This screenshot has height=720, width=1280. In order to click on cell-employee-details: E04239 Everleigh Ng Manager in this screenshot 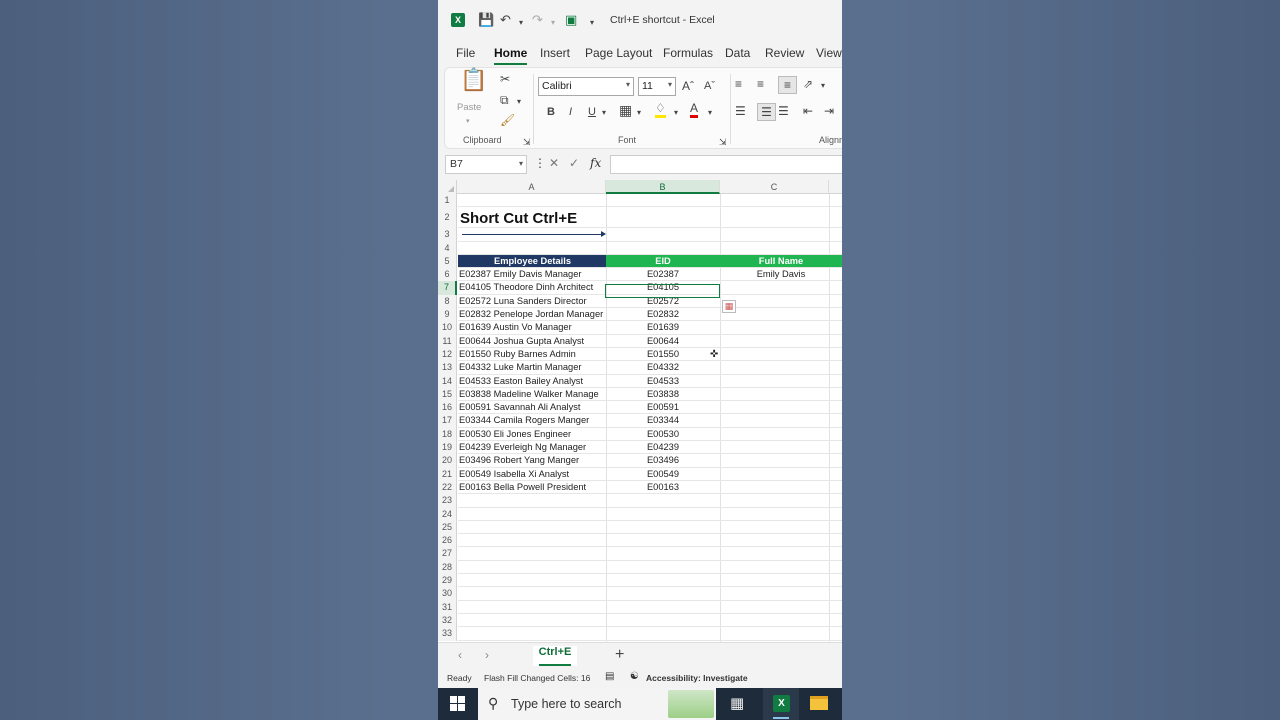, I will do `click(532, 448)`.